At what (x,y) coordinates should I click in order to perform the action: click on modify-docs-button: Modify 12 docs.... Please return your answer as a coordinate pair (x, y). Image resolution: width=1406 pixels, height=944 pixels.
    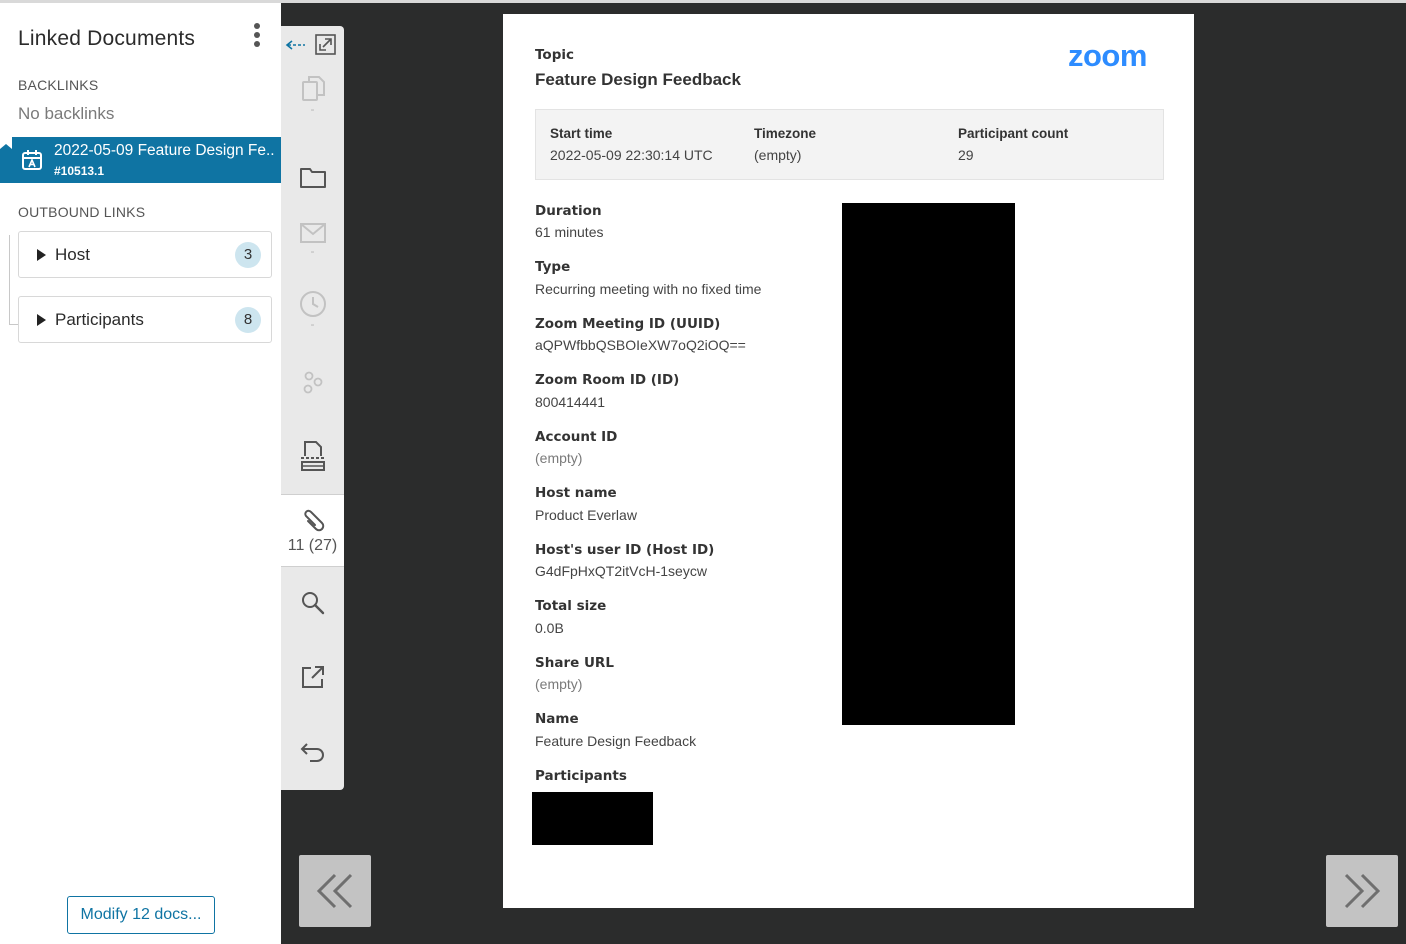
    Looking at the image, I should click on (141, 915).